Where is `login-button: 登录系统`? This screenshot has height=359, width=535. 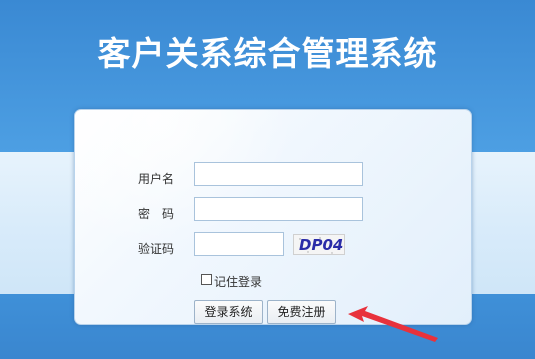 login-button: 登录系统 is located at coordinates (228, 312).